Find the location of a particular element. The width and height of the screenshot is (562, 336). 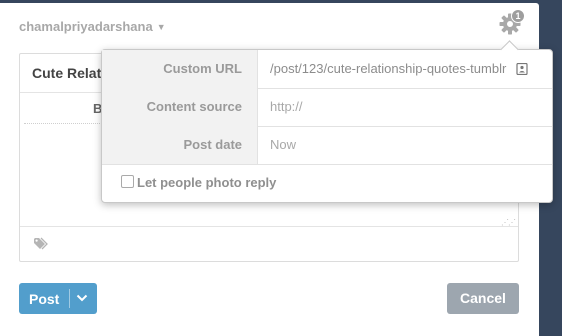

photo-reply-checkbox is located at coordinates (127, 181).